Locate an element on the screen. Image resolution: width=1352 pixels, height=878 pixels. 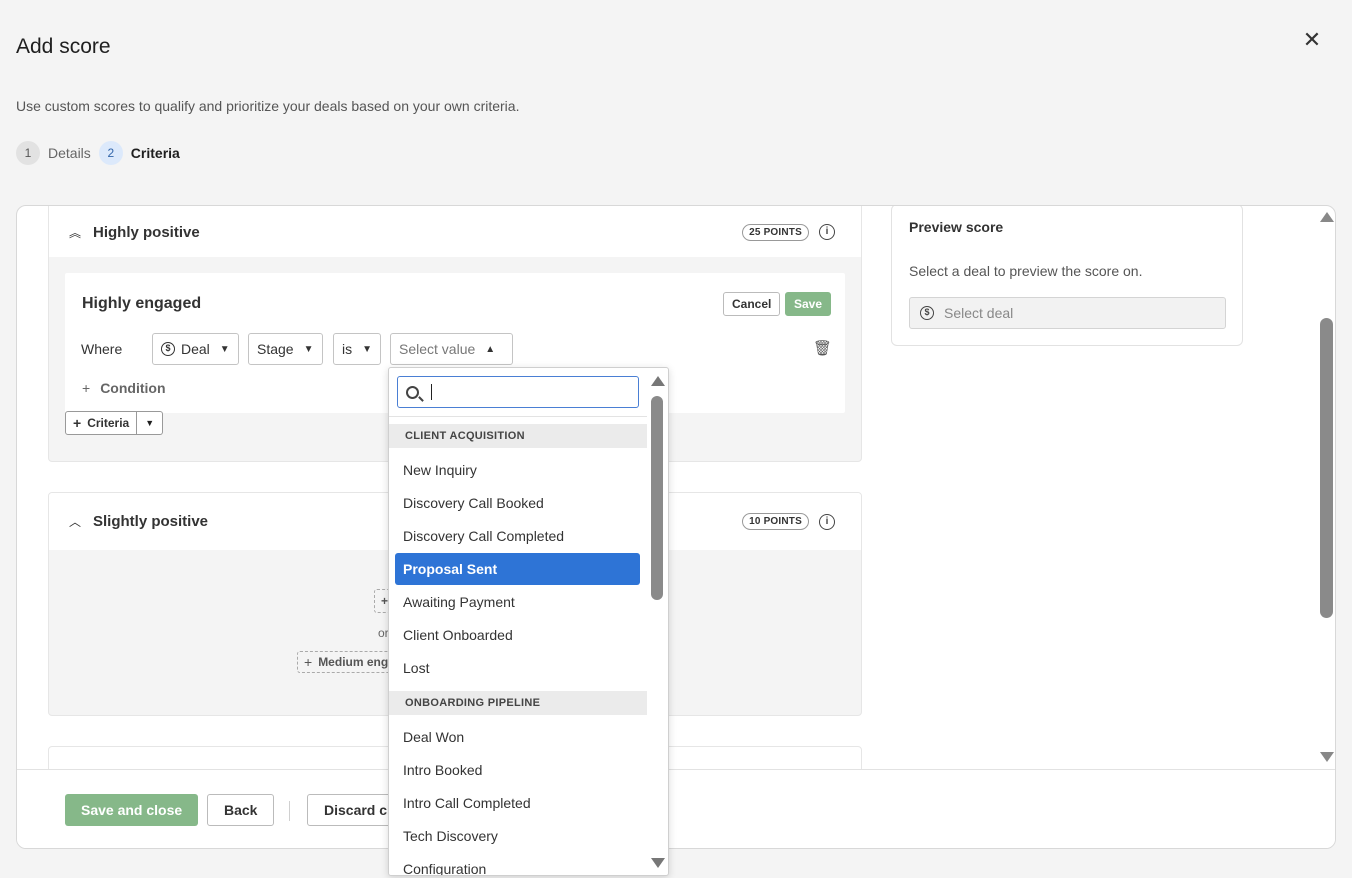
add-condition-button: + Condition is located at coordinates (124, 388).